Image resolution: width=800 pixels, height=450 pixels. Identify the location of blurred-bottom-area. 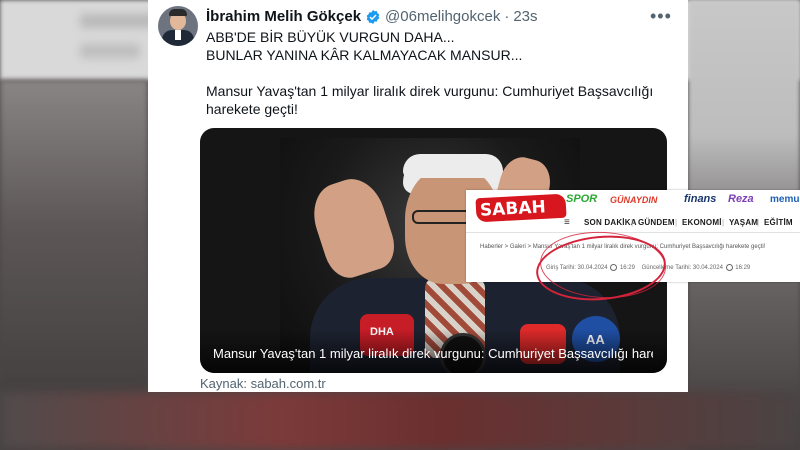
(400, 421).